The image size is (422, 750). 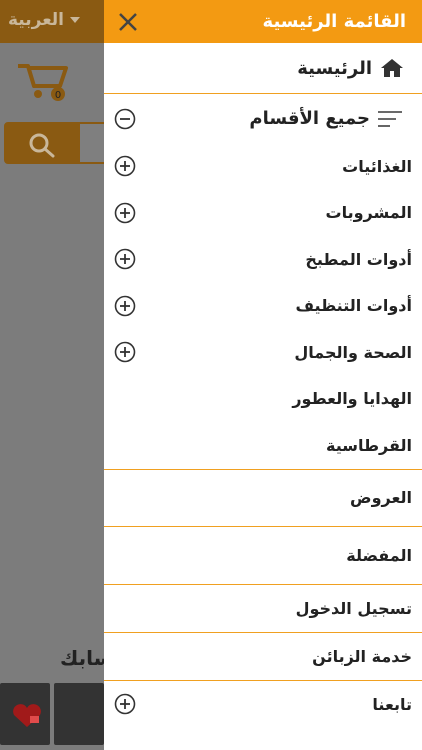 I want to click on home-icon, so click(x=392, y=68).